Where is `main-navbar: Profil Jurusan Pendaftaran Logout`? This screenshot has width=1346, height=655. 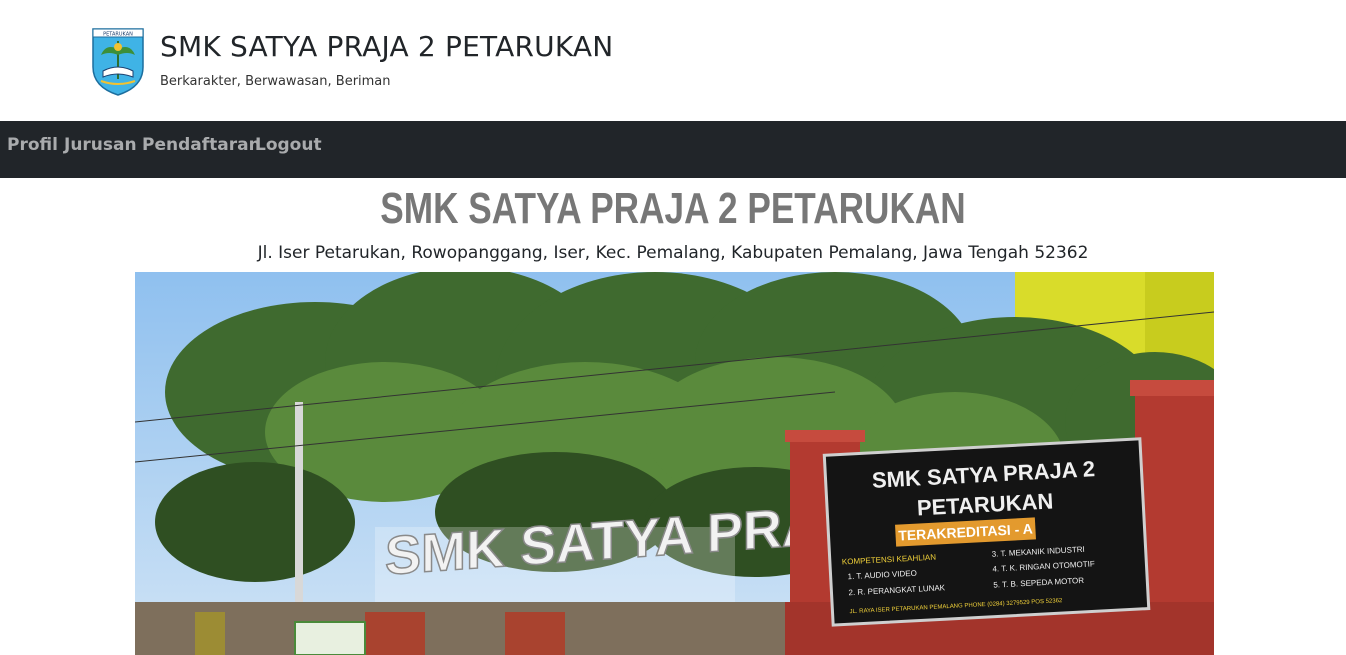
main-navbar: Profil Jurusan Pendaftaran Logout is located at coordinates (673, 149).